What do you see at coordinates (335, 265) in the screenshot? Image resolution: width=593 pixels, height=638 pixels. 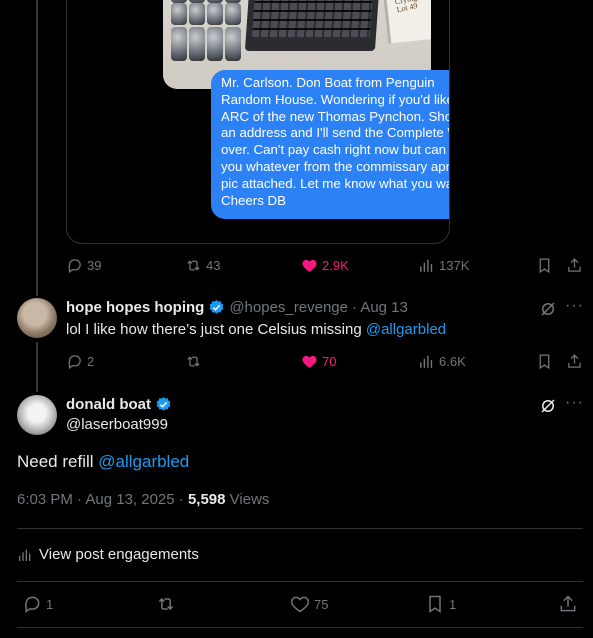 I see `like-count: 2.9K` at bounding box center [335, 265].